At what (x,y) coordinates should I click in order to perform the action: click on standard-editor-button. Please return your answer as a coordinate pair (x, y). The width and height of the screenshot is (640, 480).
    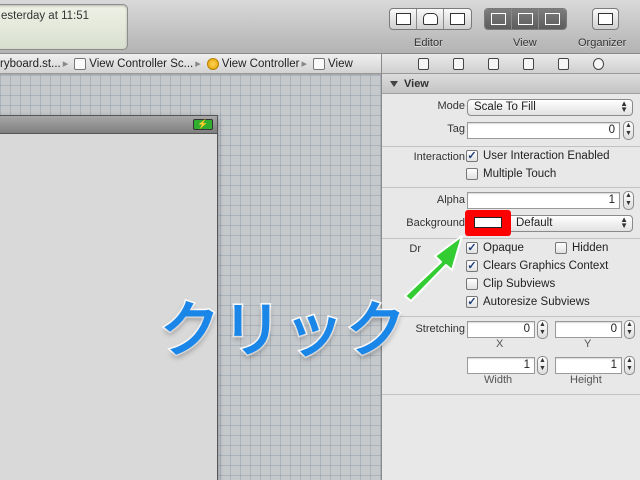
    Looking at the image, I should click on (403, 19).